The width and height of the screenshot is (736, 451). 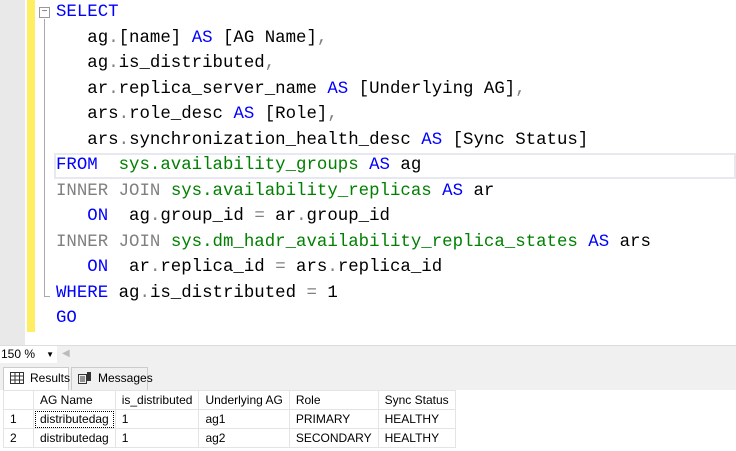 What do you see at coordinates (113, 242) in the screenshot?
I see `code-token: INNER JOIN` at bounding box center [113, 242].